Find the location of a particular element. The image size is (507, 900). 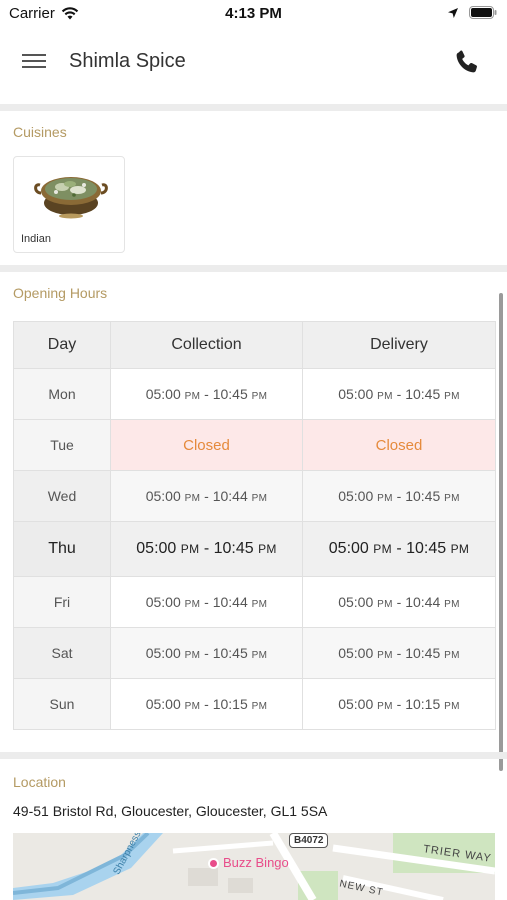

nav-bar: Shimla Spice is located at coordinates (253, 66).